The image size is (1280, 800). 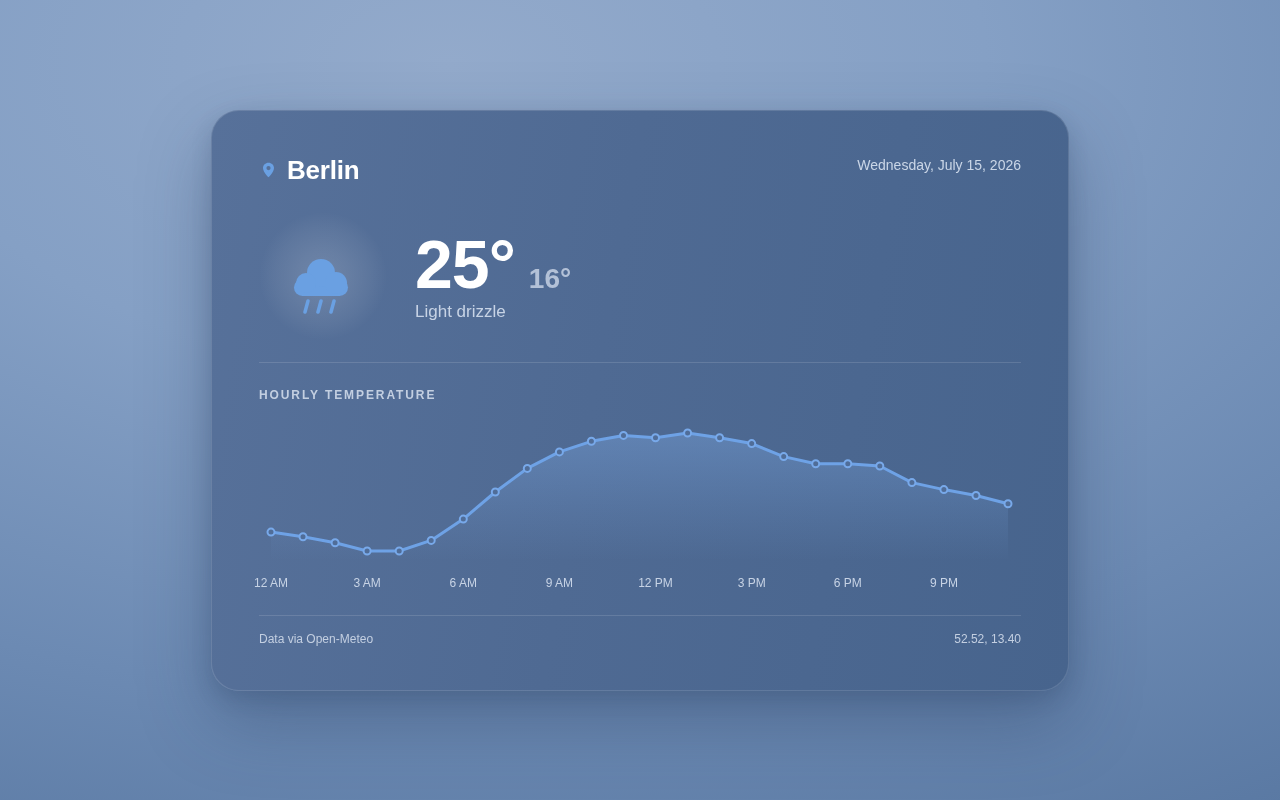 I want to click on time-label: 3 PM, so click(x=751, y=582).